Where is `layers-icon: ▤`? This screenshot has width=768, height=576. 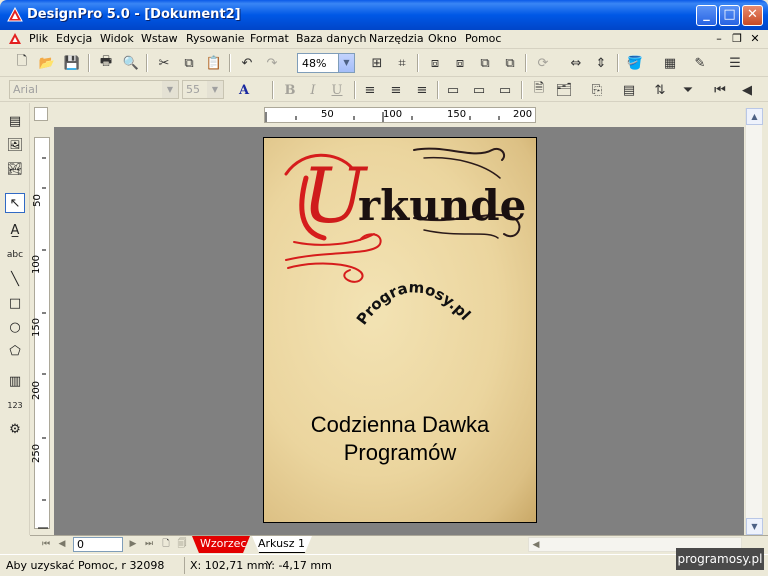
layers-icon: ▤ is located at coordinates (15, 121).